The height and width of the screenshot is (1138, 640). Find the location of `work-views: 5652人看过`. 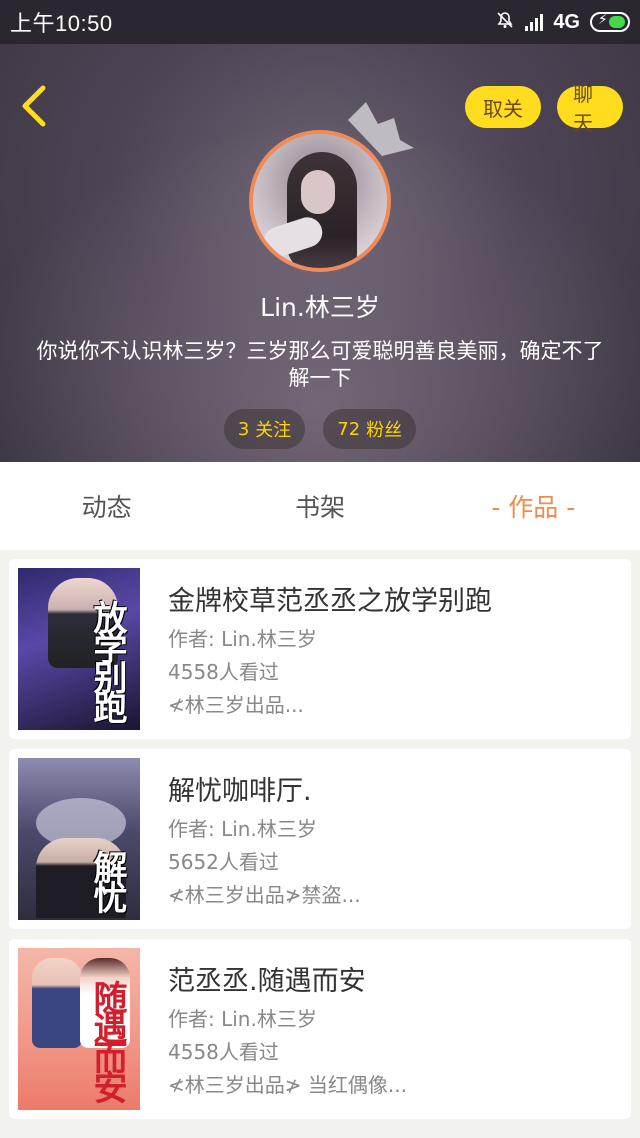

work-views: 5652人看过 is located at coordinates (223, 862).